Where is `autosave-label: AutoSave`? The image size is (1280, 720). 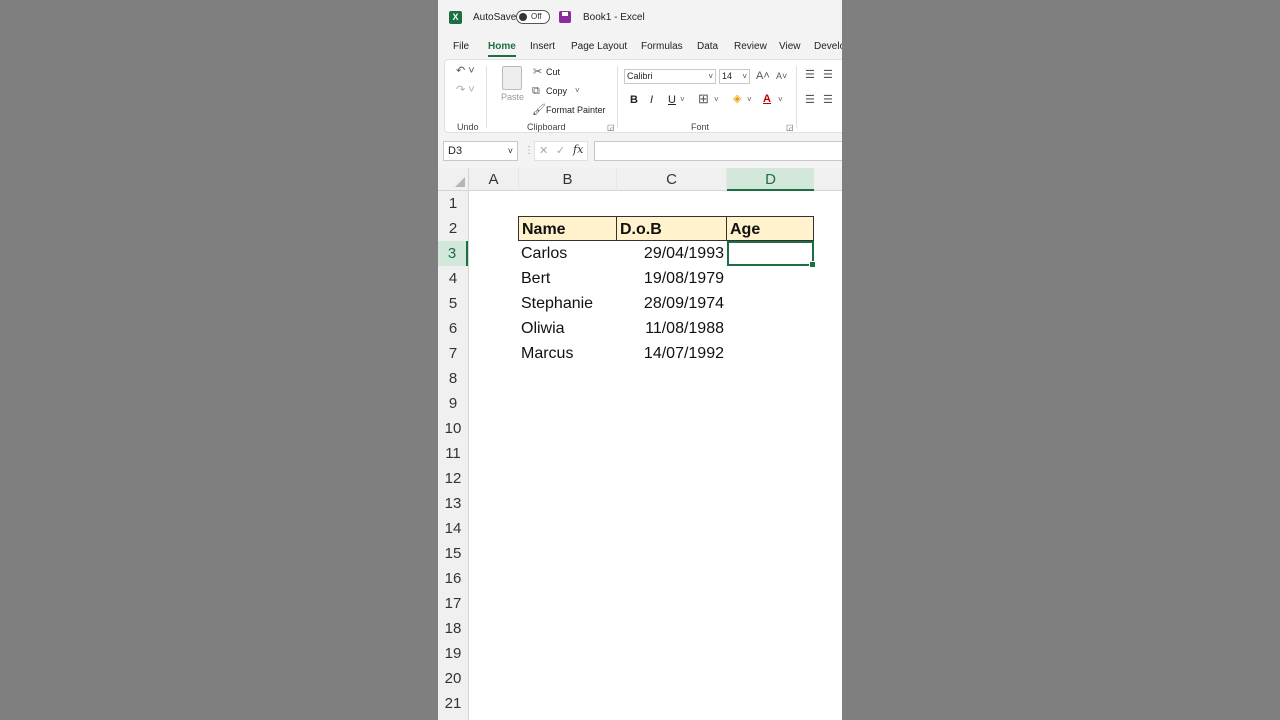
autosave-label: AutoSave is located at coordinates (495, 17).